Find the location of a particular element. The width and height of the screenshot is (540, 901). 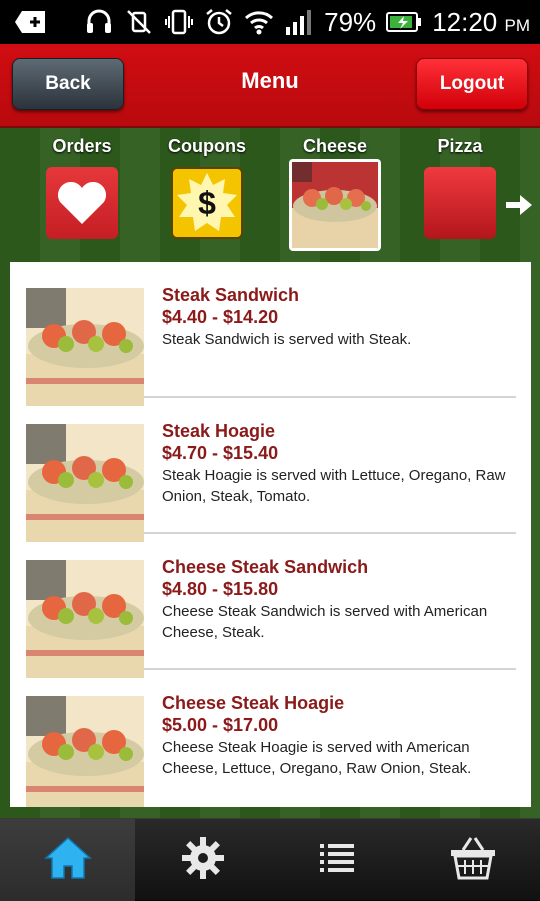

clock: 12:20 PM is located at coordinates (481, 22).